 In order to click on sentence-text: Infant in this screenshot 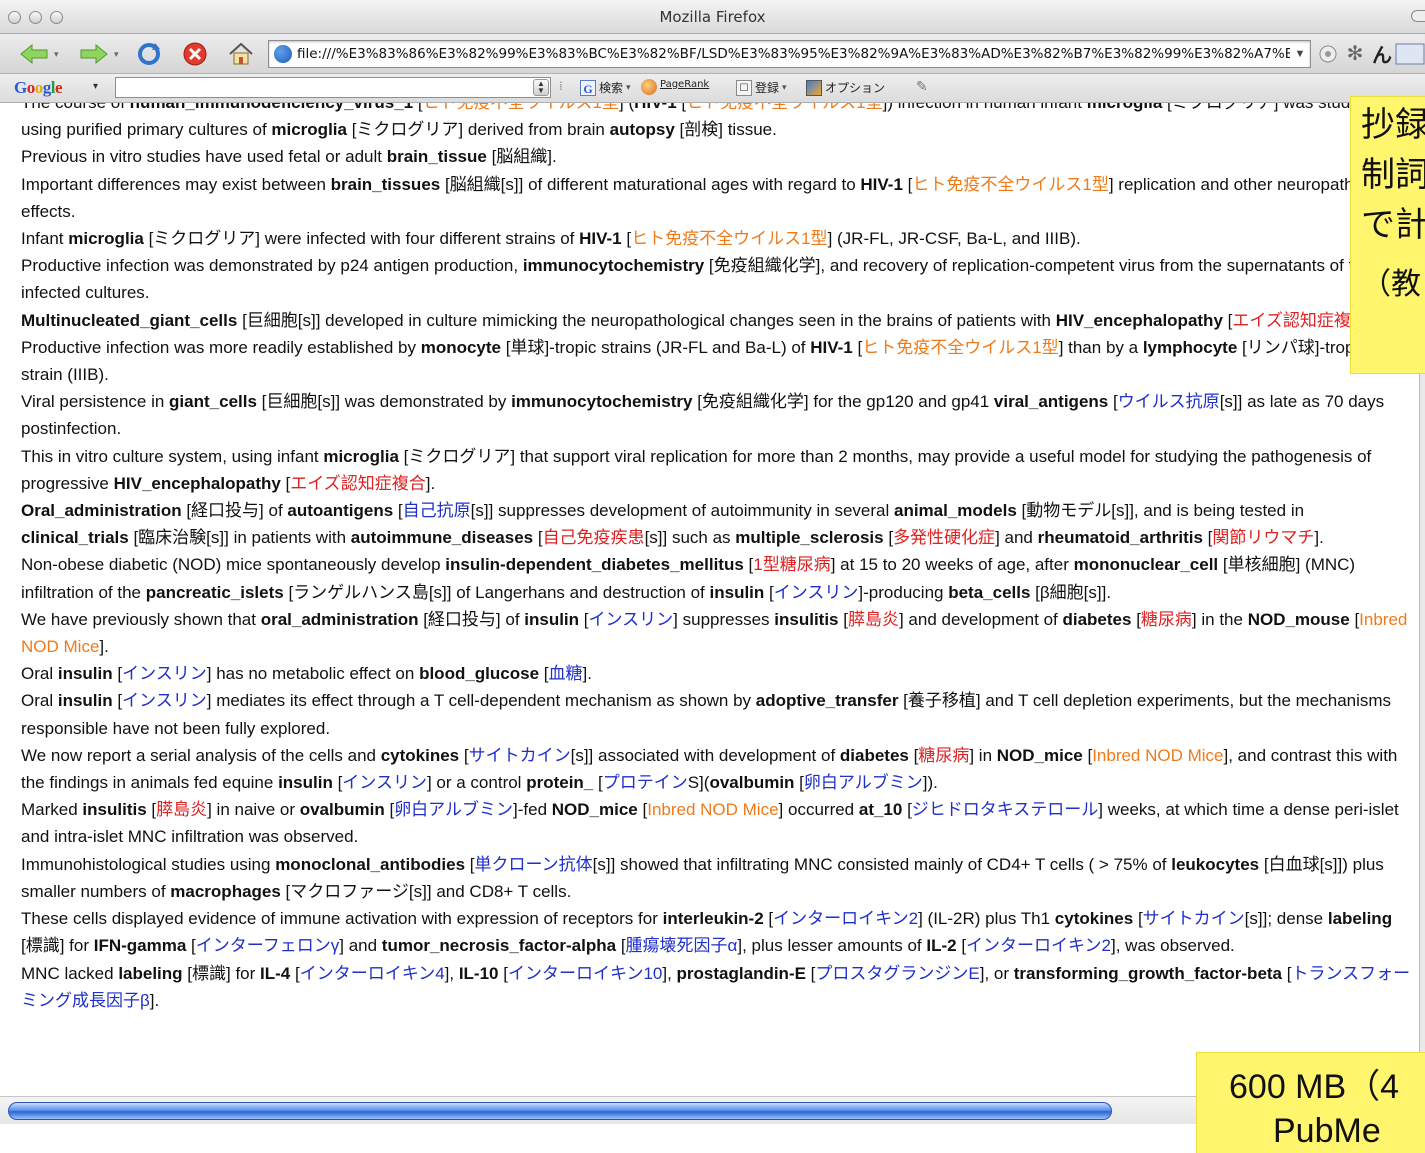, I will do `click(45, 239)`.